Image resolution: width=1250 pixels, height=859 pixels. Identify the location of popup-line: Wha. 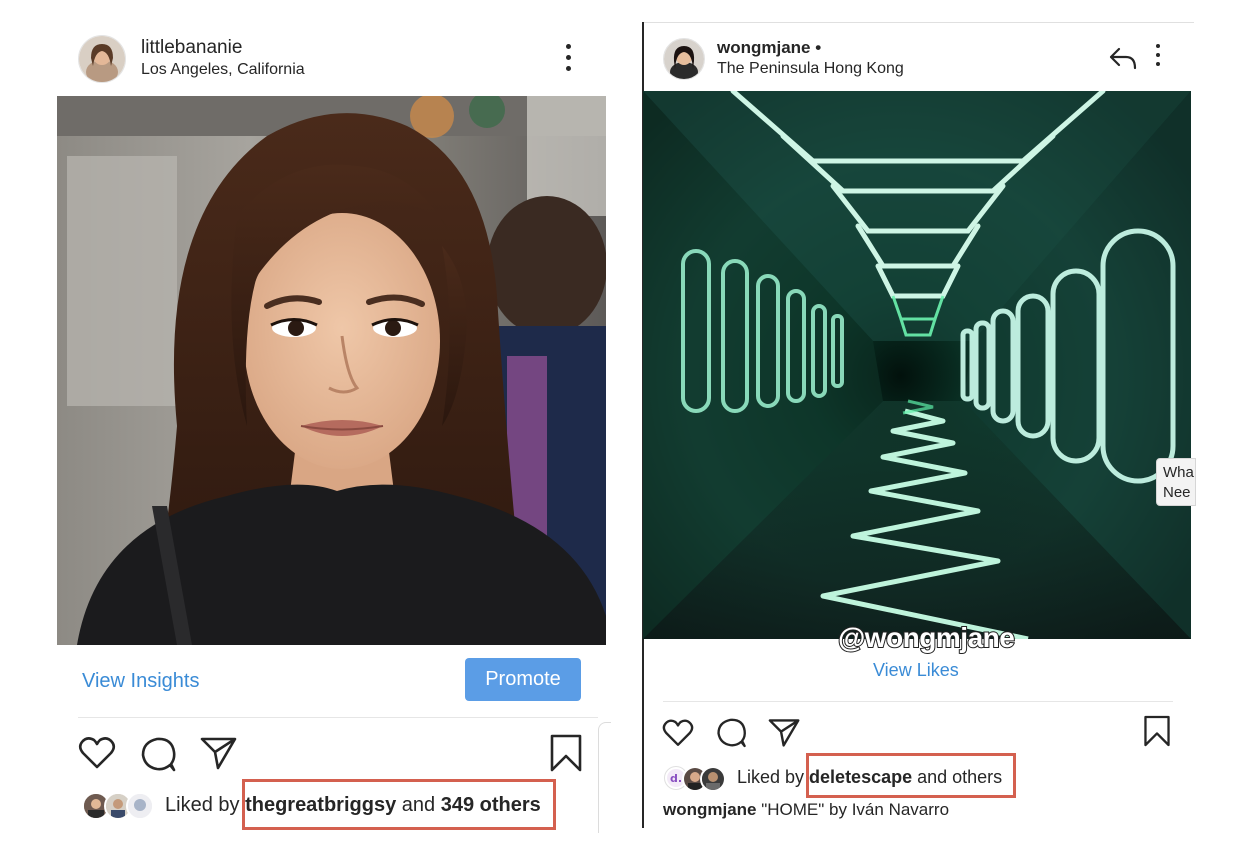
(1178, 472).